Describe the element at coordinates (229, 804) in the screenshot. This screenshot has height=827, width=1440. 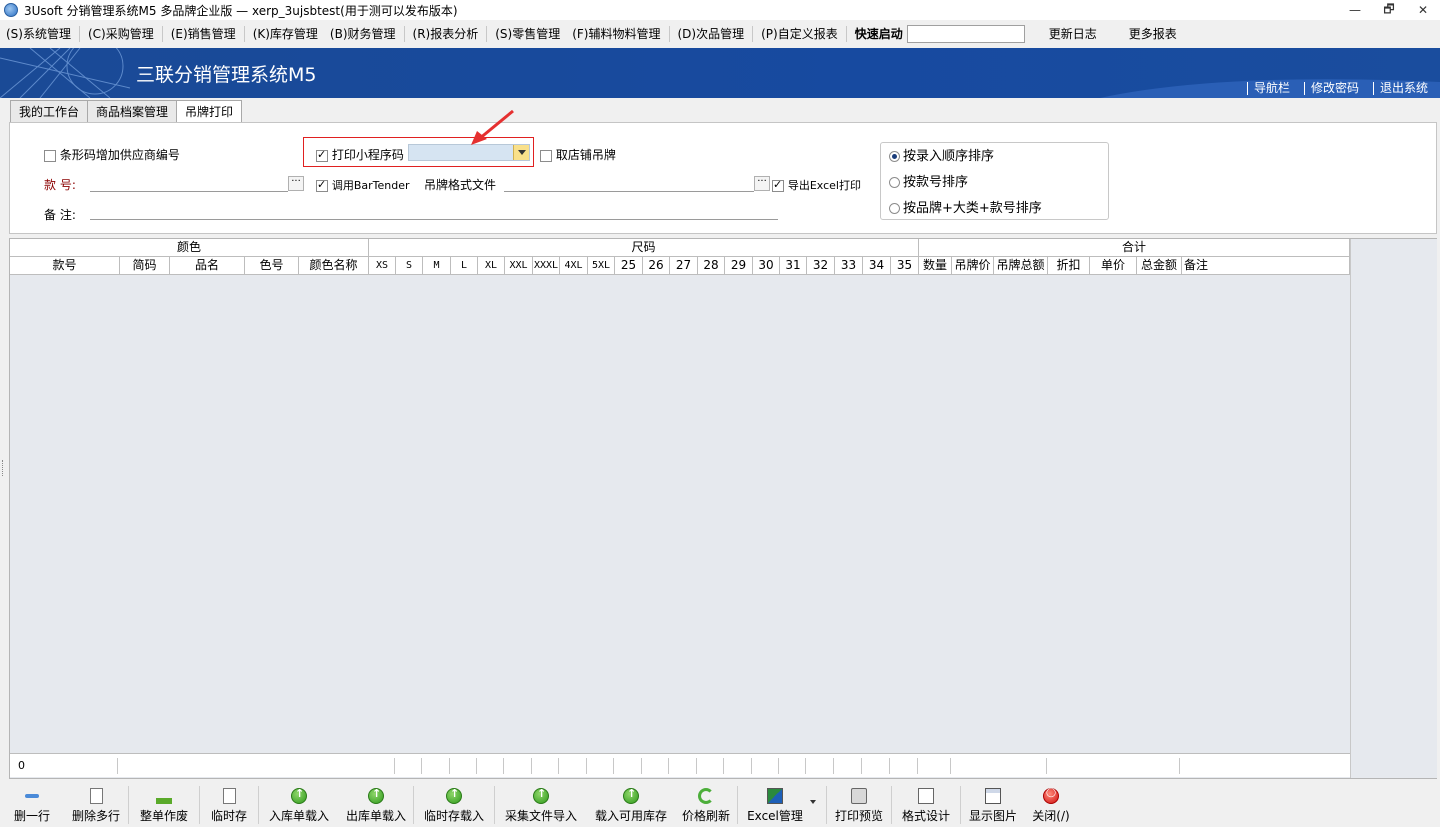
I see `temp-save-button: 临时存` at that location.